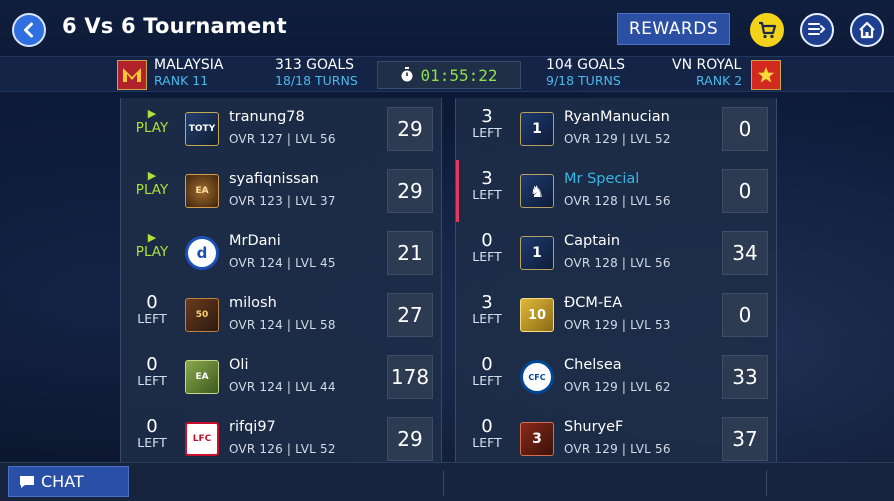  I want to click on left-team-name: MALAYSIA, so click(189, 65).